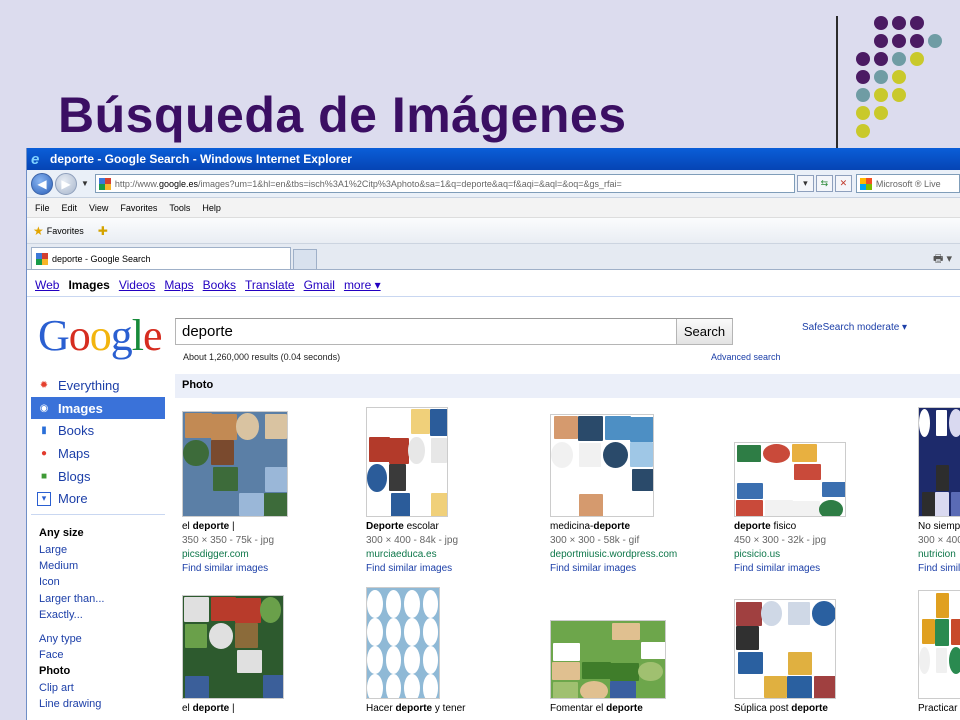 This screenshot has height=720, width=960. What do you see at coordinates (824, 555) in the screenshot?
I see `result-site: picsicio.us` at bounding box center [824, 555].